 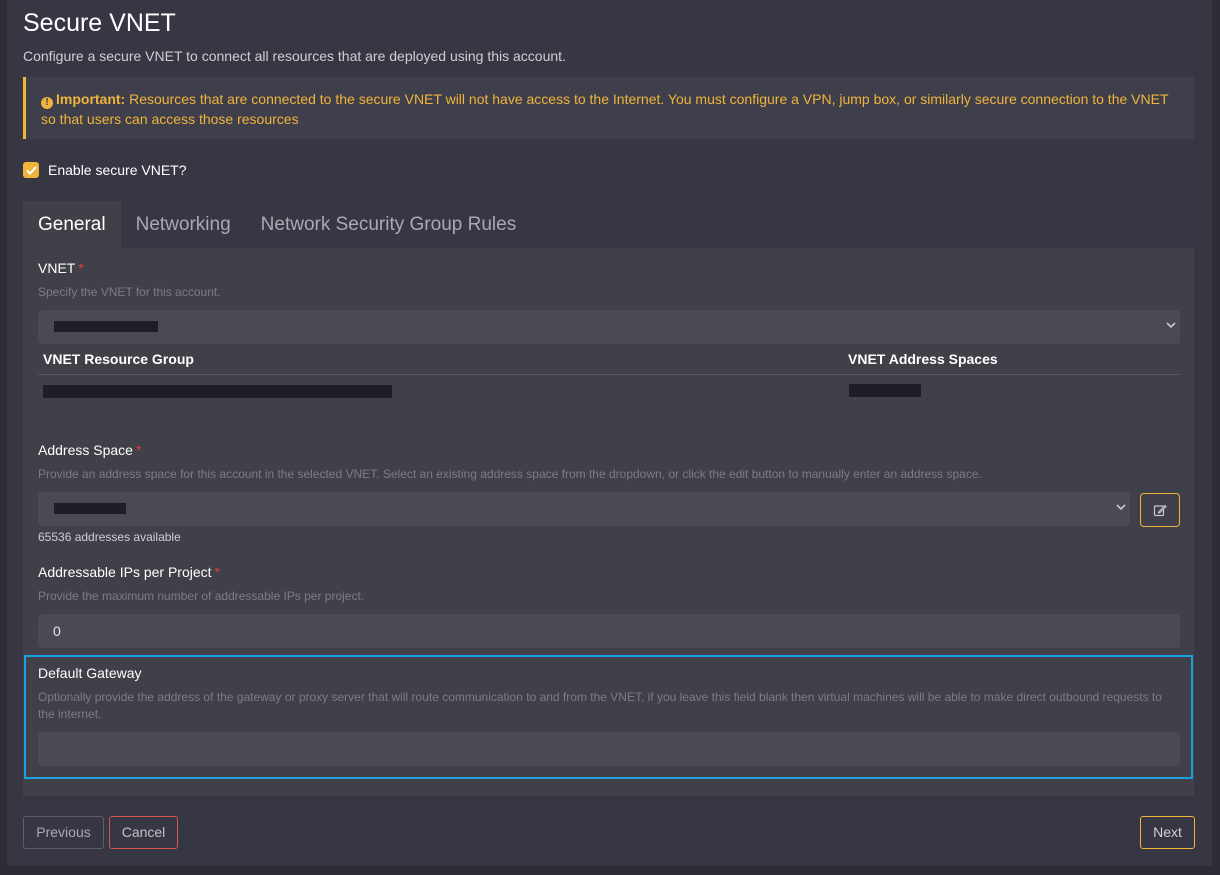 I want to click on enable-secure-vnet-label: Enable secure VNET?, so click(x=117, y=170).